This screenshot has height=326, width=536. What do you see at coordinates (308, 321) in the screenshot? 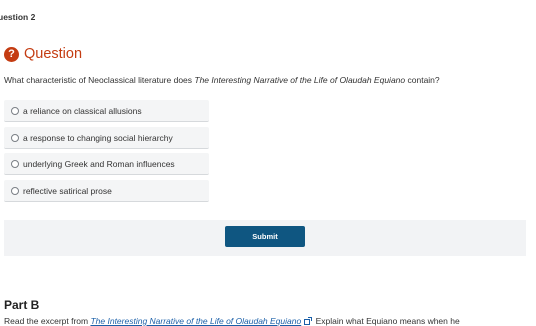
I see `external-link-icon` at bounding box center [308, 321].